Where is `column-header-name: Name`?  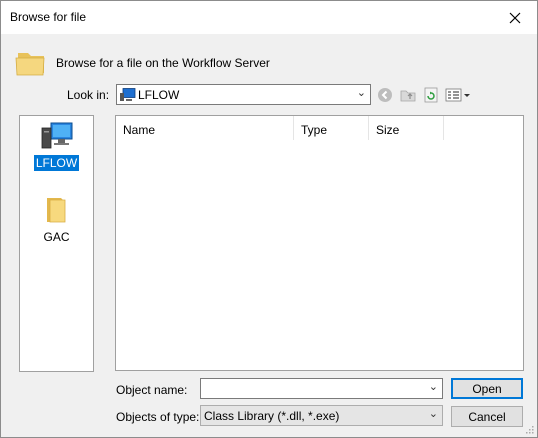
column-header-name: Name is located at coordinates (205, 128).